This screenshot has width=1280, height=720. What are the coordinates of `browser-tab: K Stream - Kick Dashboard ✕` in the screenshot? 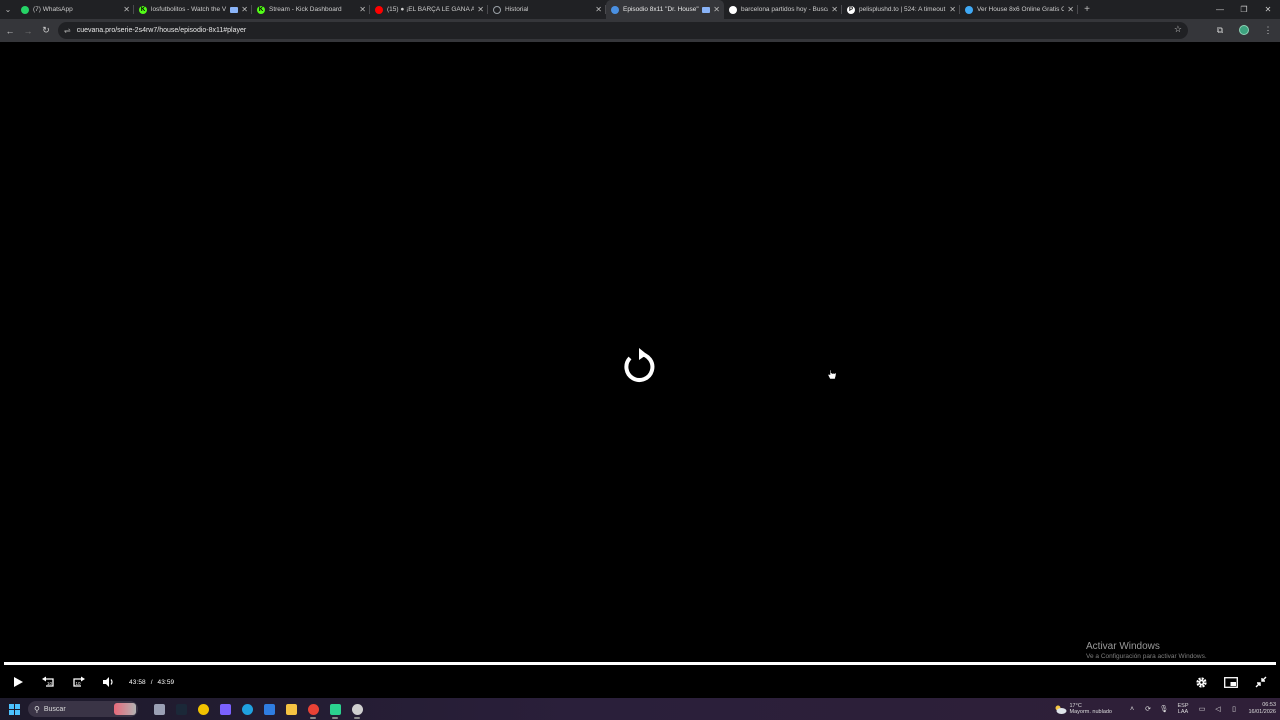 It's located at (311, 9).